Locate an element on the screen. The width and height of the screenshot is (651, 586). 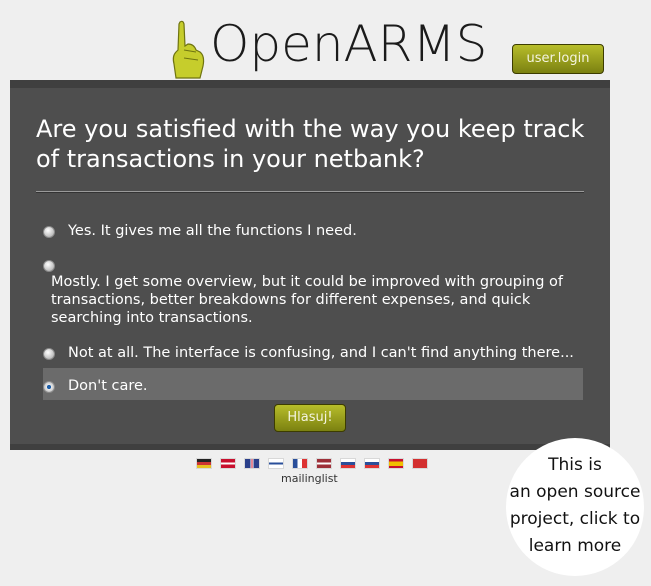
user-login-button: user.login is located at coordinates (558, 59).